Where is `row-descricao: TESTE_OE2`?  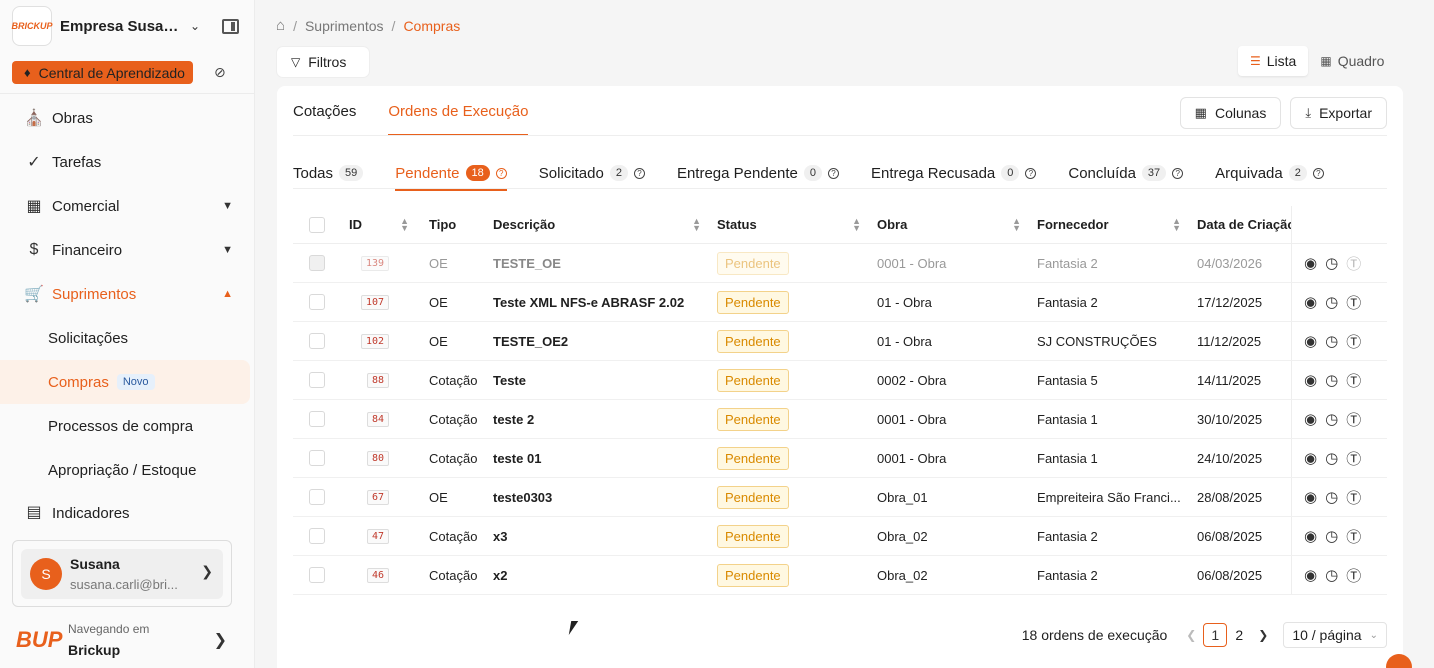
row-descricao: TESTE_OE2 is located at coordinates (597, 341).